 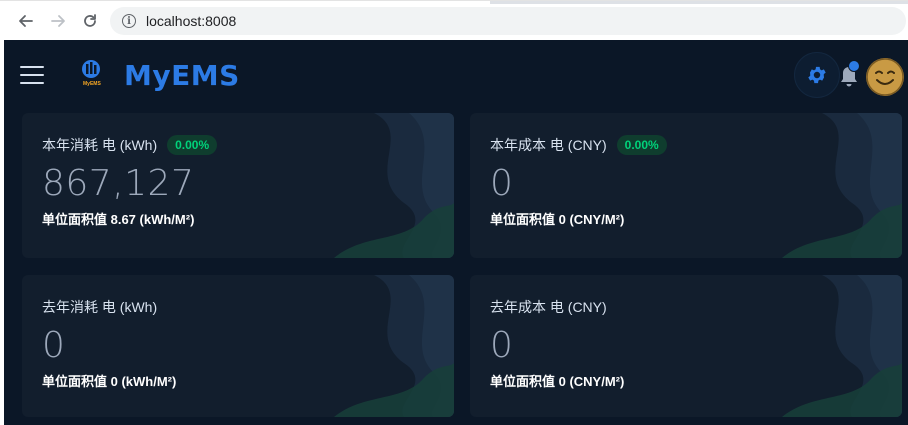 I want to click on menu-icon, so click(x=32, y=75).